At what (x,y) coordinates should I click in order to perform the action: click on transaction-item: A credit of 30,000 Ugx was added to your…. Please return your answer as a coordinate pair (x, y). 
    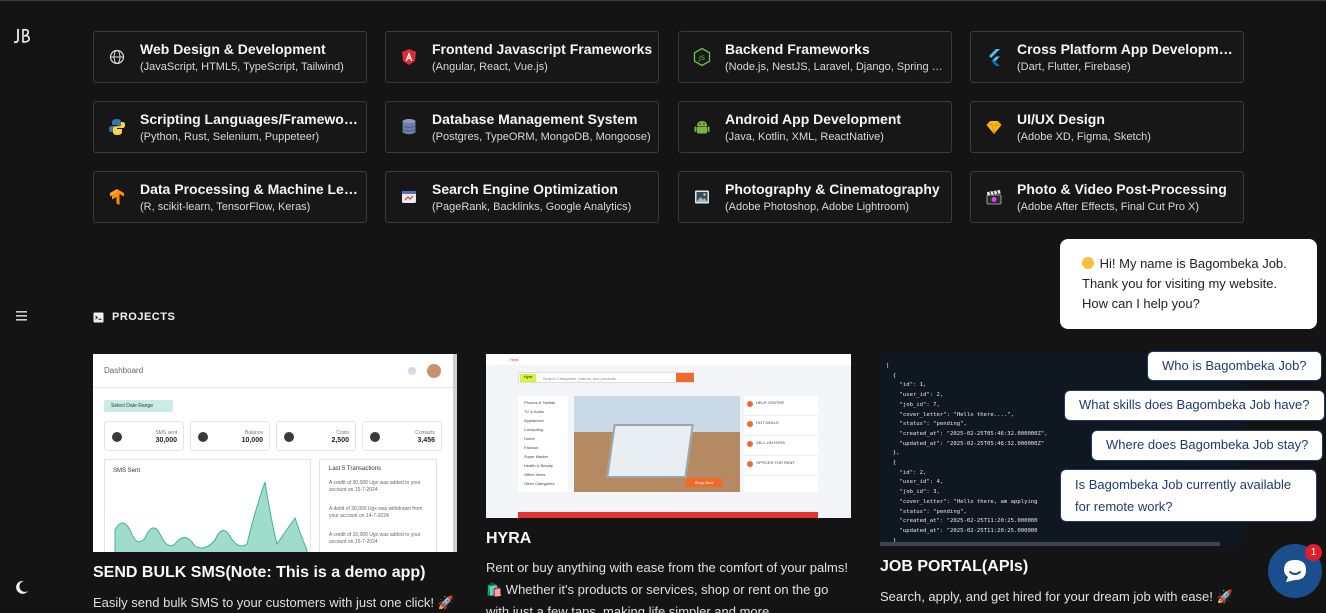
    Looking at the image, I should click on (375, 486).